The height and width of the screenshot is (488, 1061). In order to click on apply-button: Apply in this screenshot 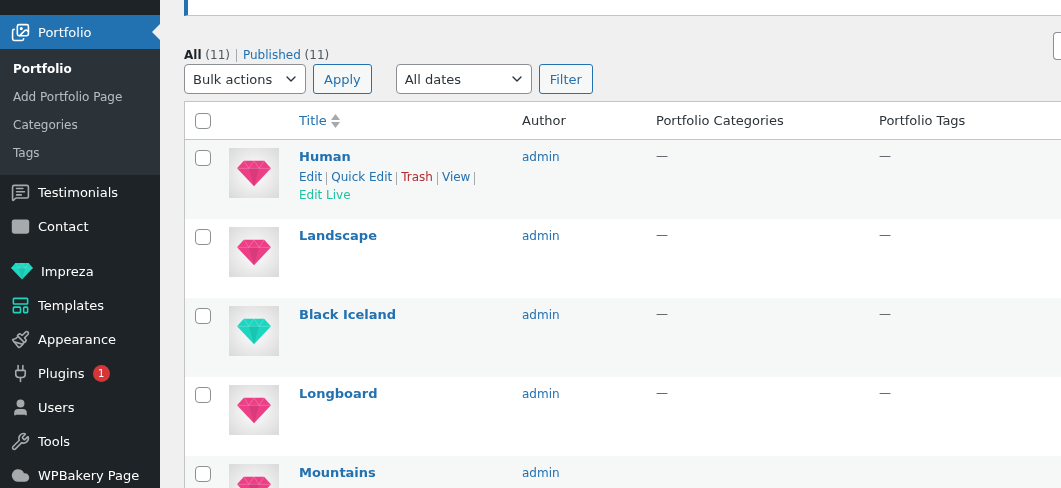, I will do `click(342, 79)`.